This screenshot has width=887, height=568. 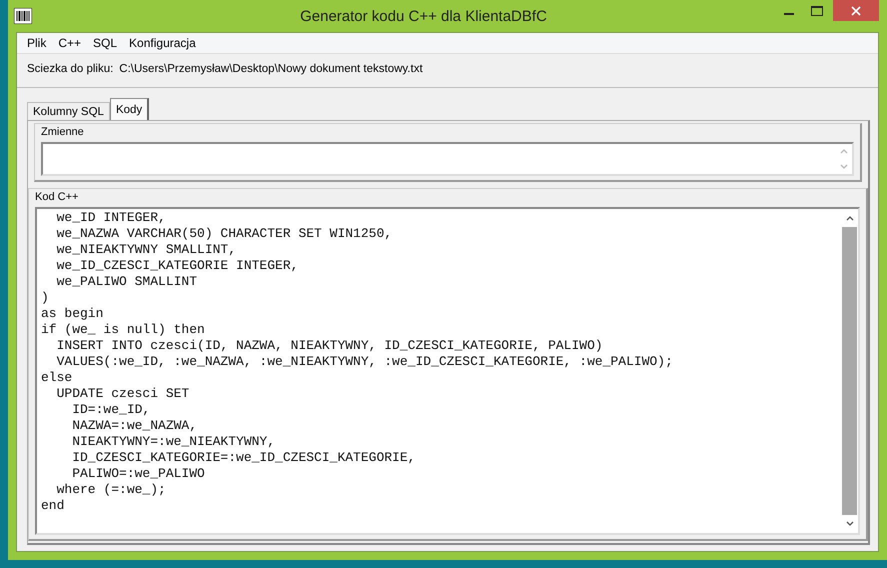 What do you see at coordinates (130, 109) in the screenshot?
I see `tab: Kody` at bounding box center [130, 109].